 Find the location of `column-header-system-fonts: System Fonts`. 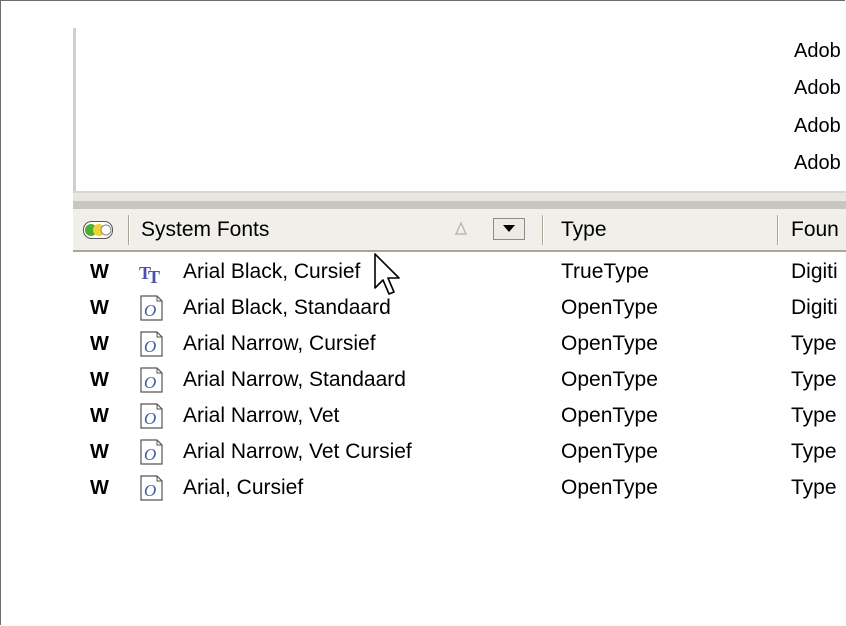

column-header-system-fonts: System Fonts is located at coordinates (291, 229).